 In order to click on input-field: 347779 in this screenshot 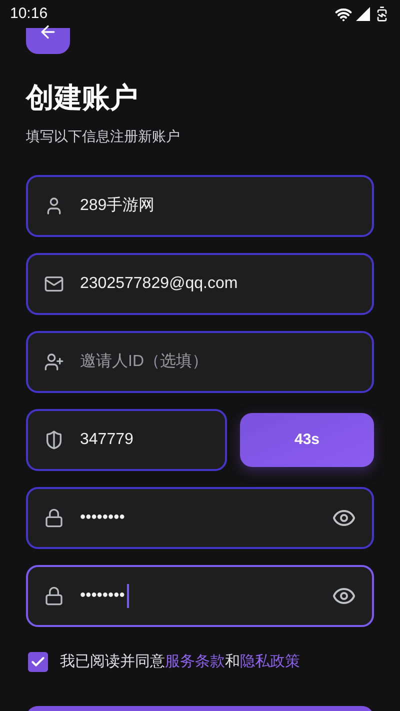, I will do `click(126, 440)`.